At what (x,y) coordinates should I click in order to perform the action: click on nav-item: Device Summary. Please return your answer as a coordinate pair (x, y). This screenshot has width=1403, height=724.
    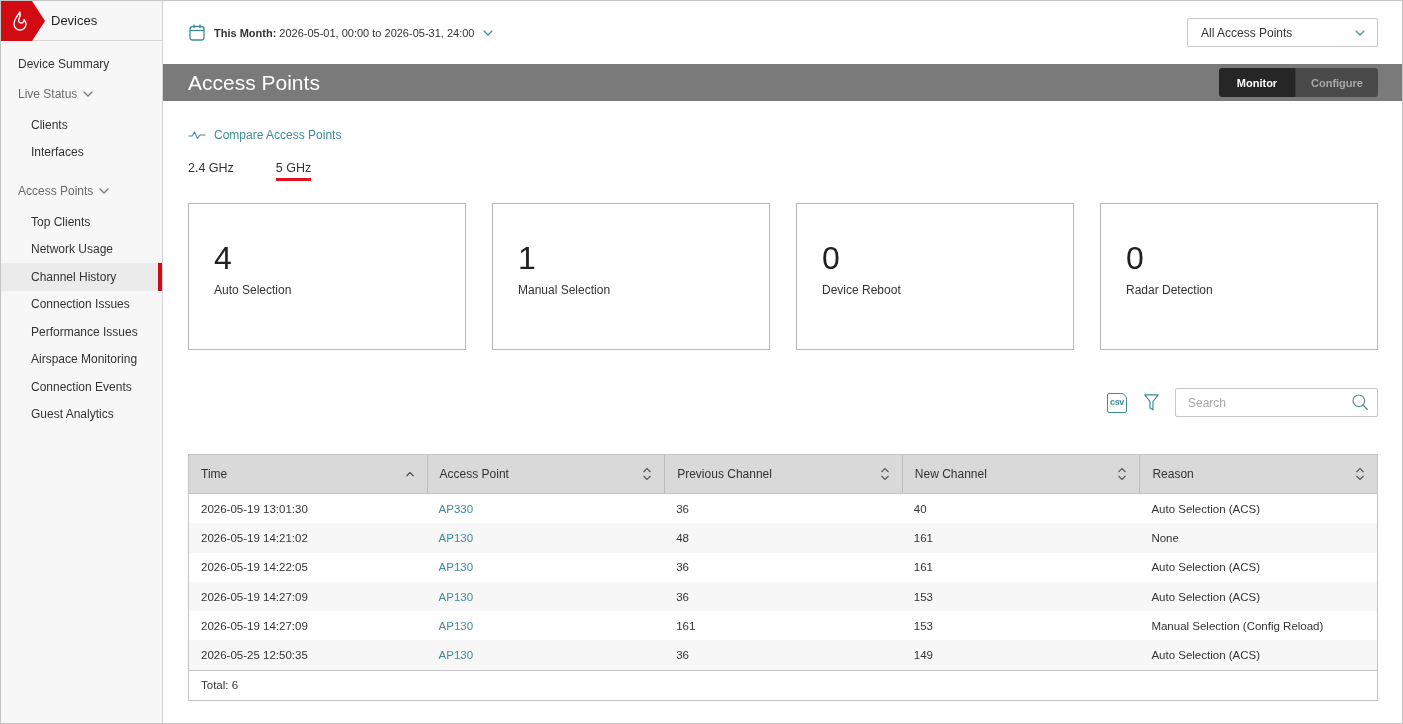
    Looking at the image, I should click on (81, 64).